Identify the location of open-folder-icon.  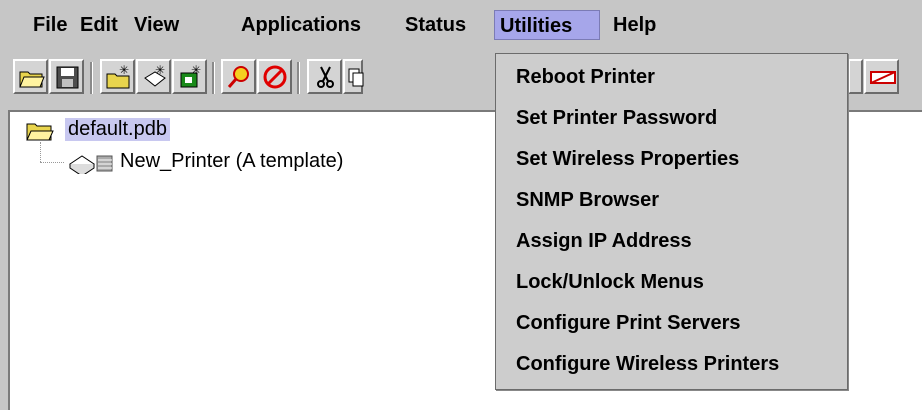
(32, 79).